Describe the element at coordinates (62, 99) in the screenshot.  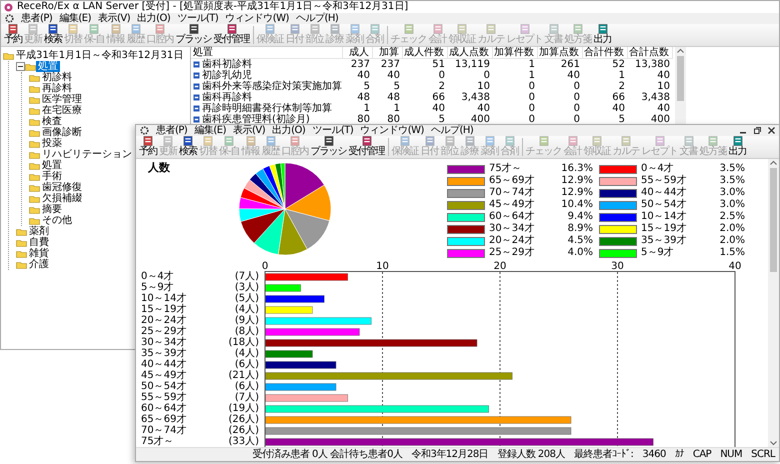
I see `tree-item: 医学管理` at that location.